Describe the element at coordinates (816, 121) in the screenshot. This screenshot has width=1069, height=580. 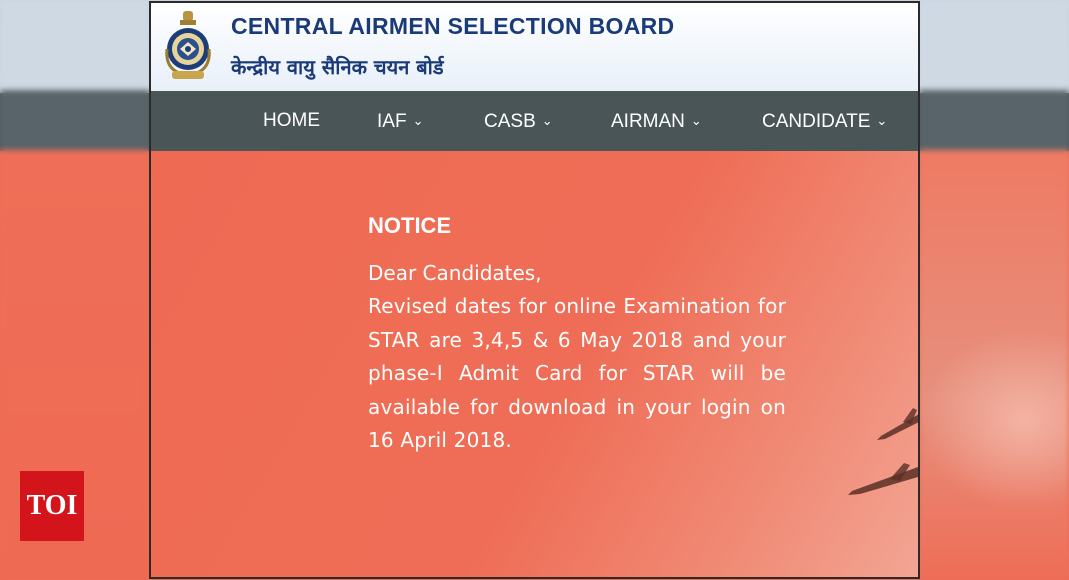
I see `nav-candidate-label: CANDIDATE` at that location.